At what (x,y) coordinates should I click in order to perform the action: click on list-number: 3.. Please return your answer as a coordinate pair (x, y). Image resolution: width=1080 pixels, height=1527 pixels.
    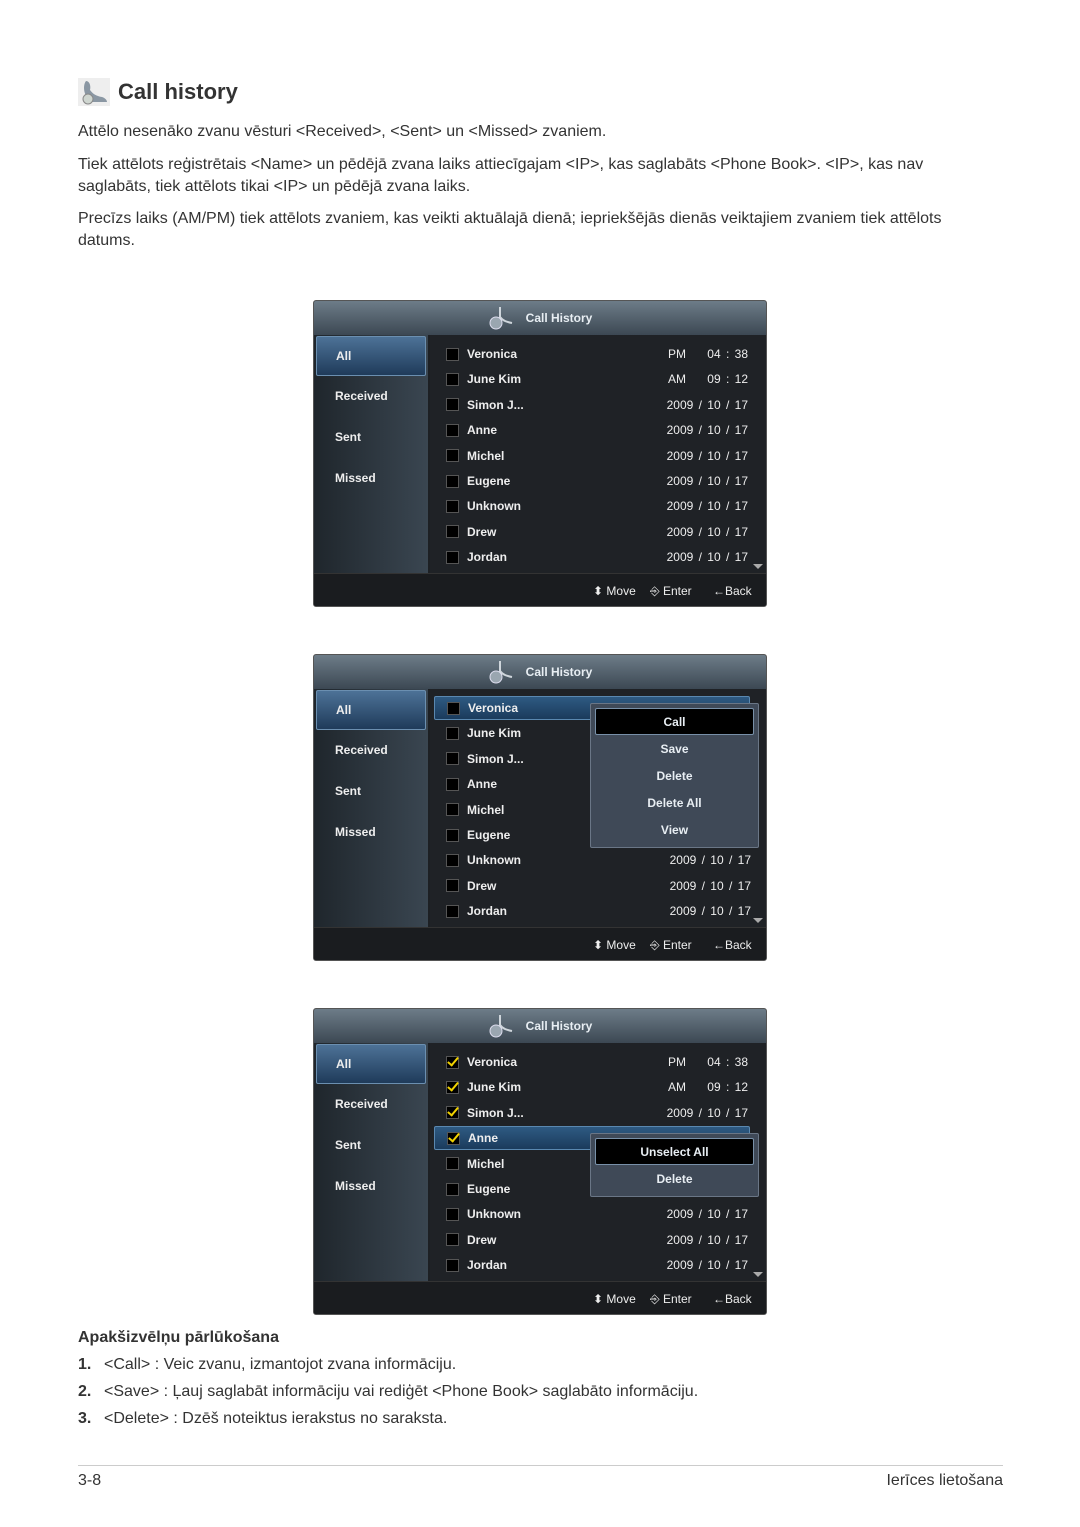
    Looking at the image, I should click on (85, 1418).